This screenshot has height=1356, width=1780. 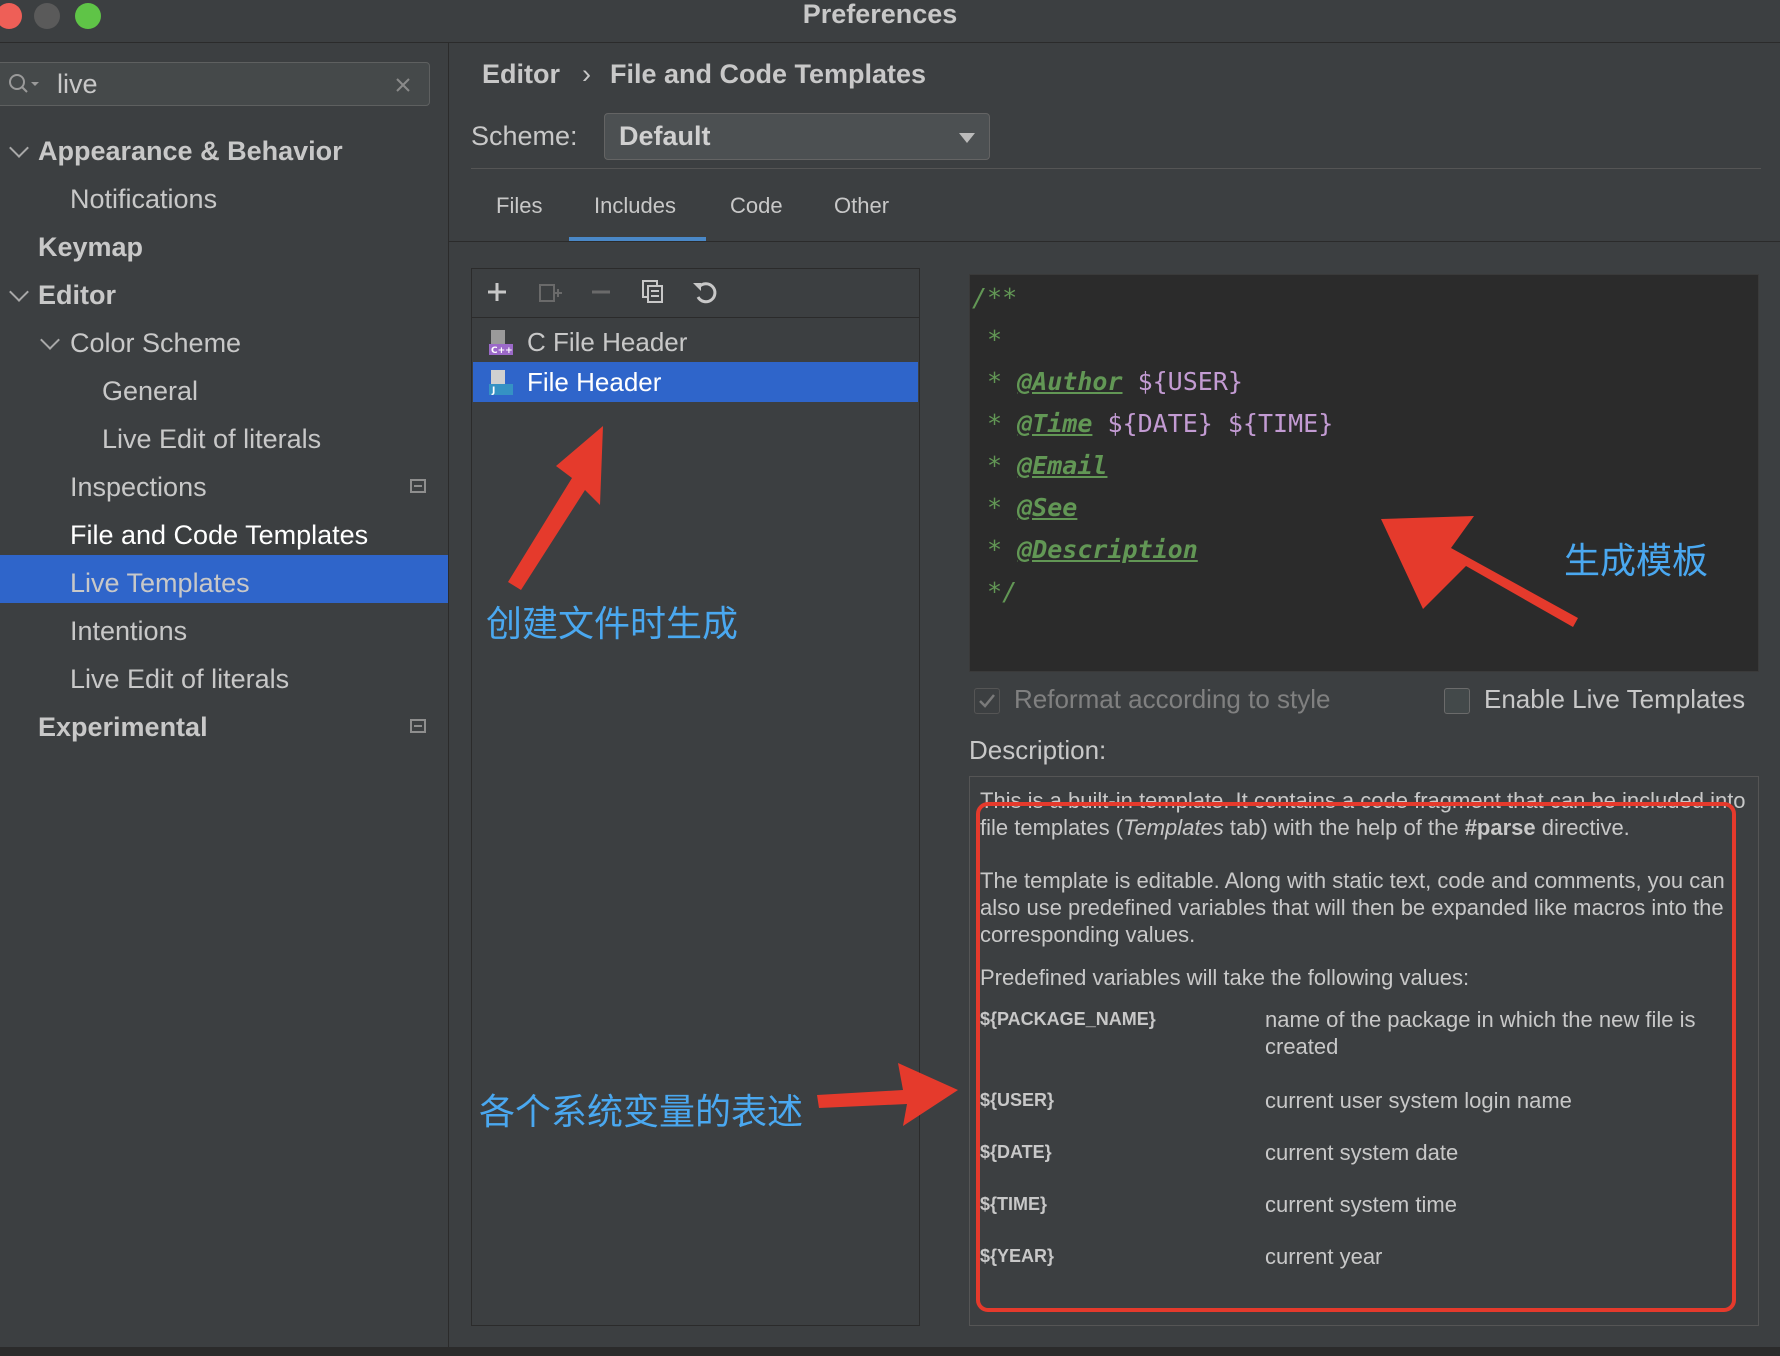 I want to click on tab-other: Other, so click(x=861, y=206).